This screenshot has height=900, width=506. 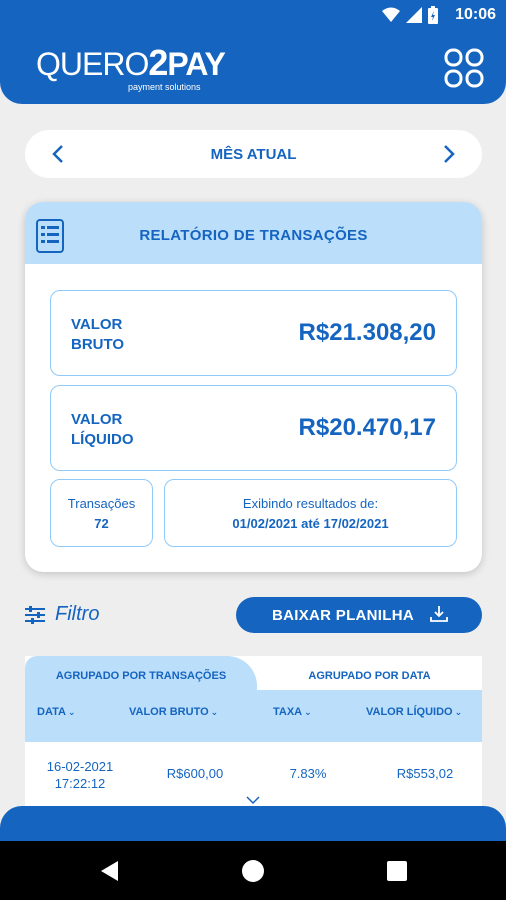 What do you see at coordinates (391, 14) in the screenshot?
I see `wifi-icon` at bounding box center [391, 14].